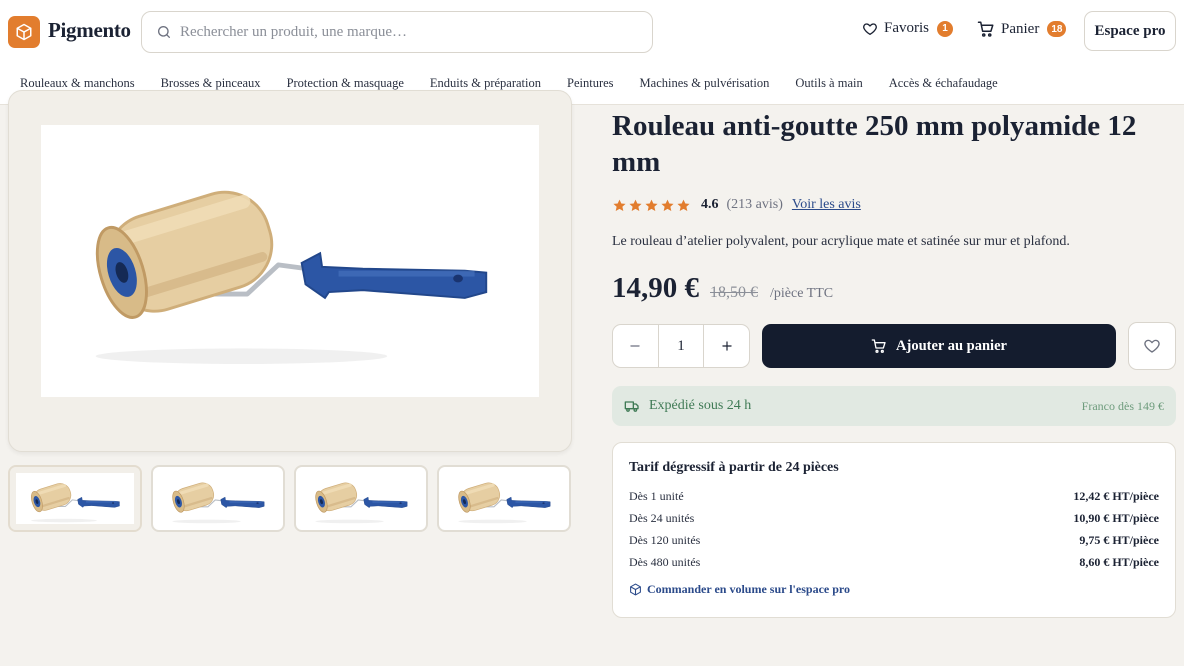 The width and height of the screenshot is (1184, 666). I want to click on current-price: 14,90 €, so click(655, 288).